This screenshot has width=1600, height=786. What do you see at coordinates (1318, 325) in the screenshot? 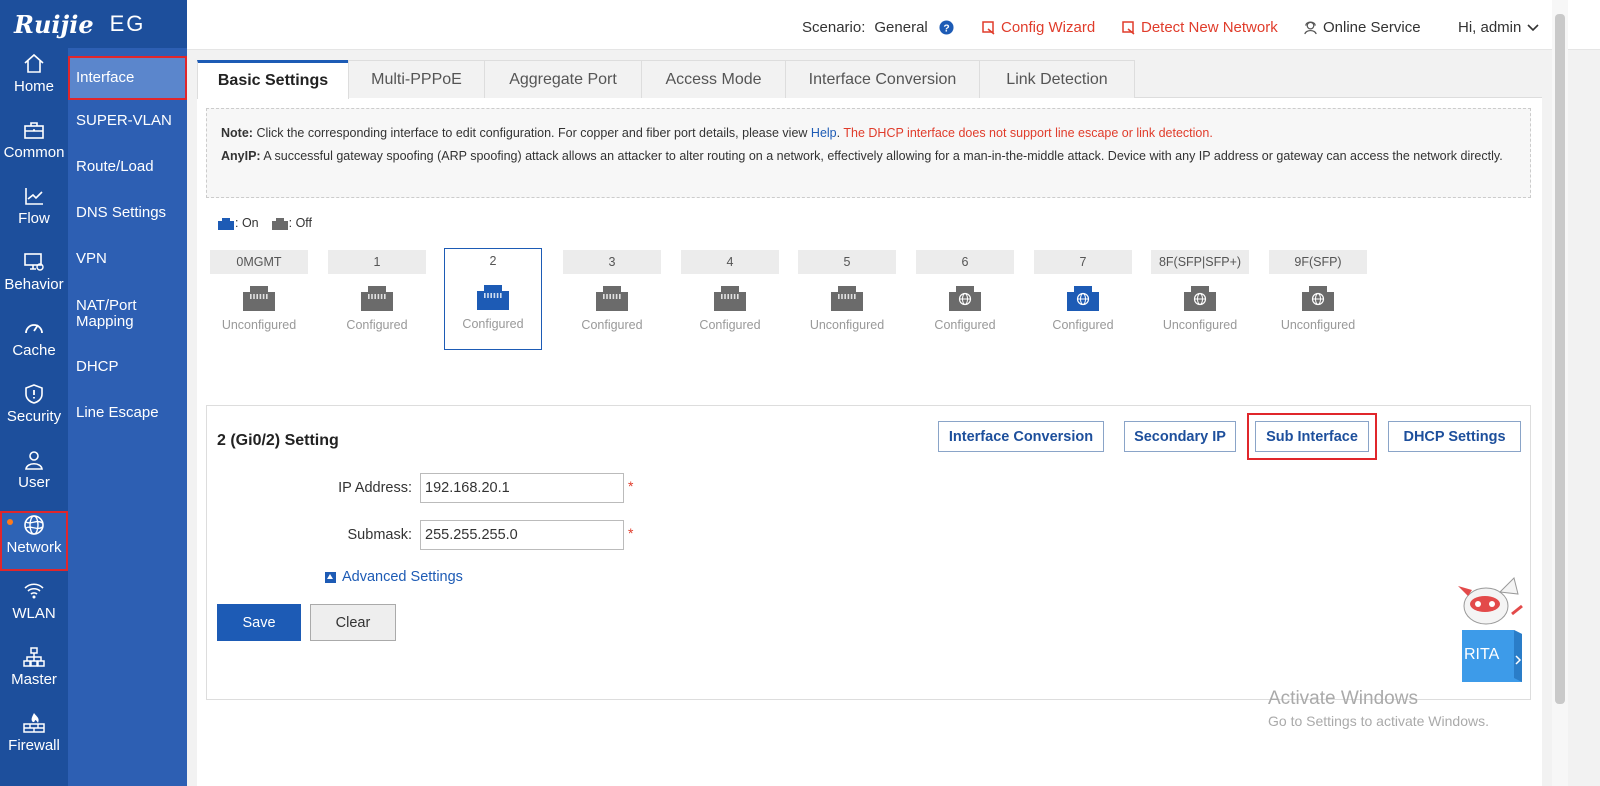
I see `port-status: Unconfigured` at bounding box center [1318, 325].